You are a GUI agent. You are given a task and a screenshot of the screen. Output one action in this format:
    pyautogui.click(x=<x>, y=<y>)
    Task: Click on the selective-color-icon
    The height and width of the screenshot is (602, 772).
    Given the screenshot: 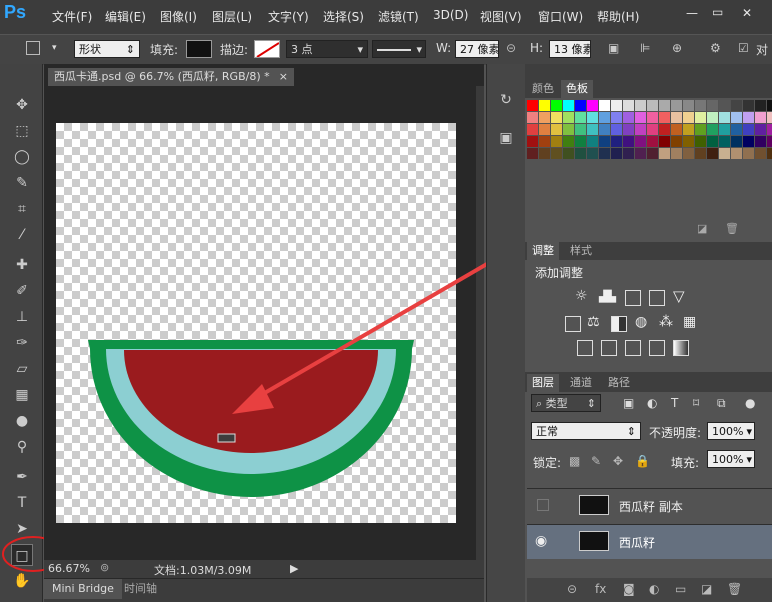 What is the action you would take?
    pyautogui.click(x=657, y=348)
    